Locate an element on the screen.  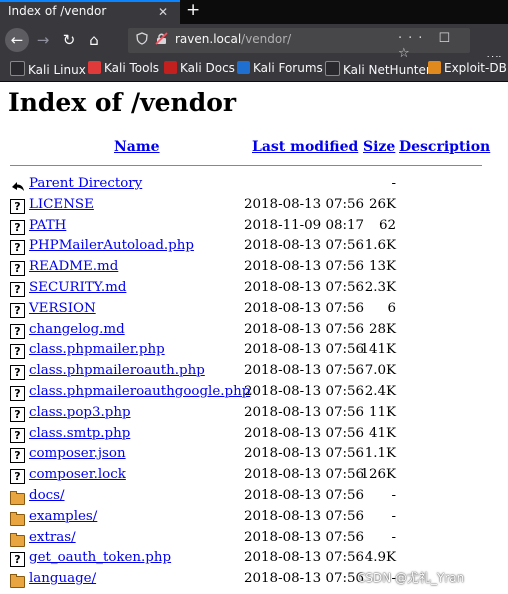
size-cell: 11K is located at coordinates (382, 412).